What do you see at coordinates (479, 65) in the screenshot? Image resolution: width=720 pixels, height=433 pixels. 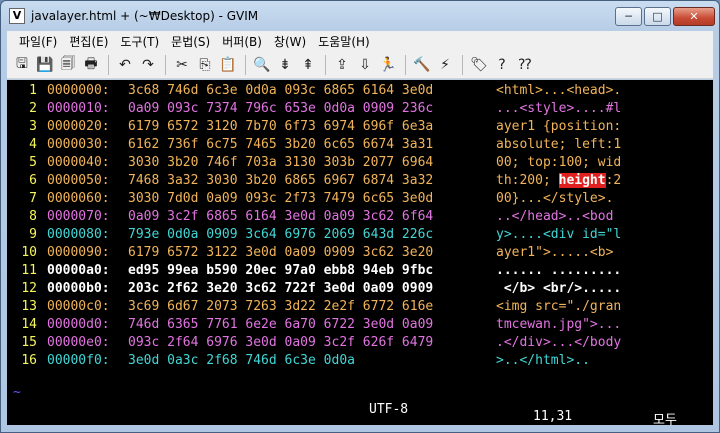 I see `tags-icon: 🏷` at bounding box center [479, 65].